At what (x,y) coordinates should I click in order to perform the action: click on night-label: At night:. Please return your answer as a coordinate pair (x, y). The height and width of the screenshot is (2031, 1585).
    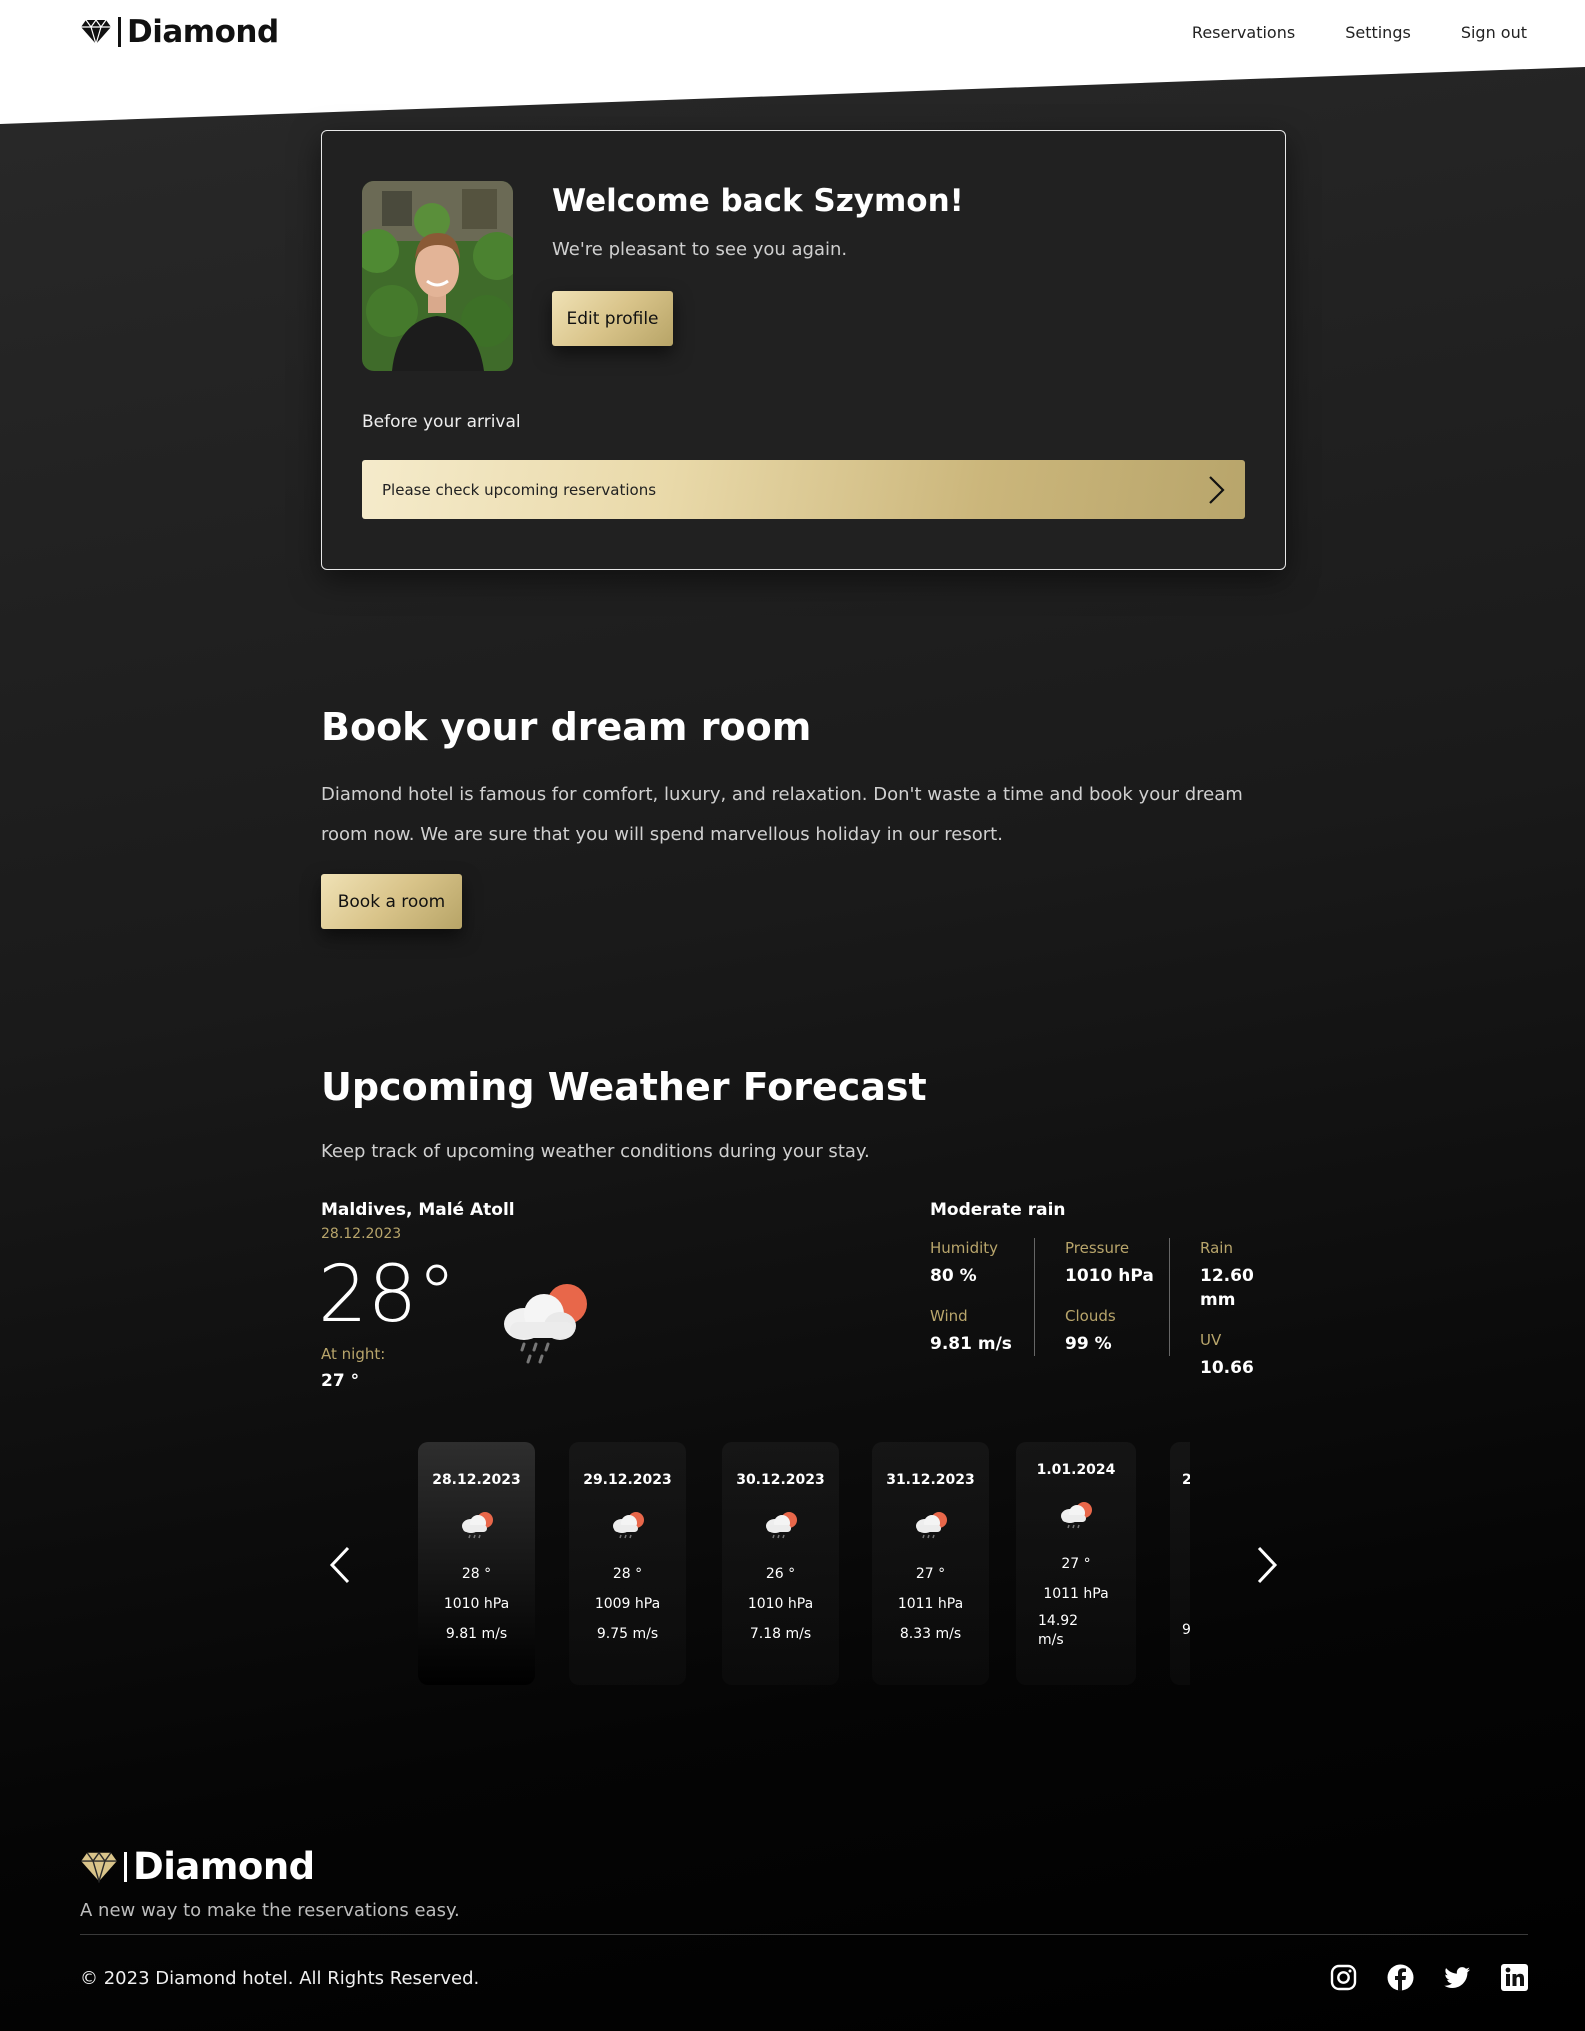
    Looking at the image, I should click on (353, 1354).